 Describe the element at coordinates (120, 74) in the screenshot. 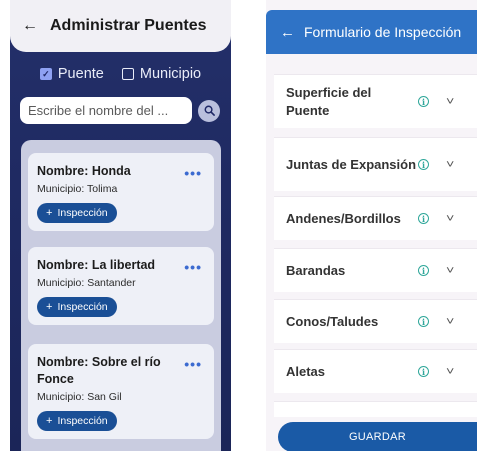

I see `filter-options: ✓ Puente Municipio` at that location.